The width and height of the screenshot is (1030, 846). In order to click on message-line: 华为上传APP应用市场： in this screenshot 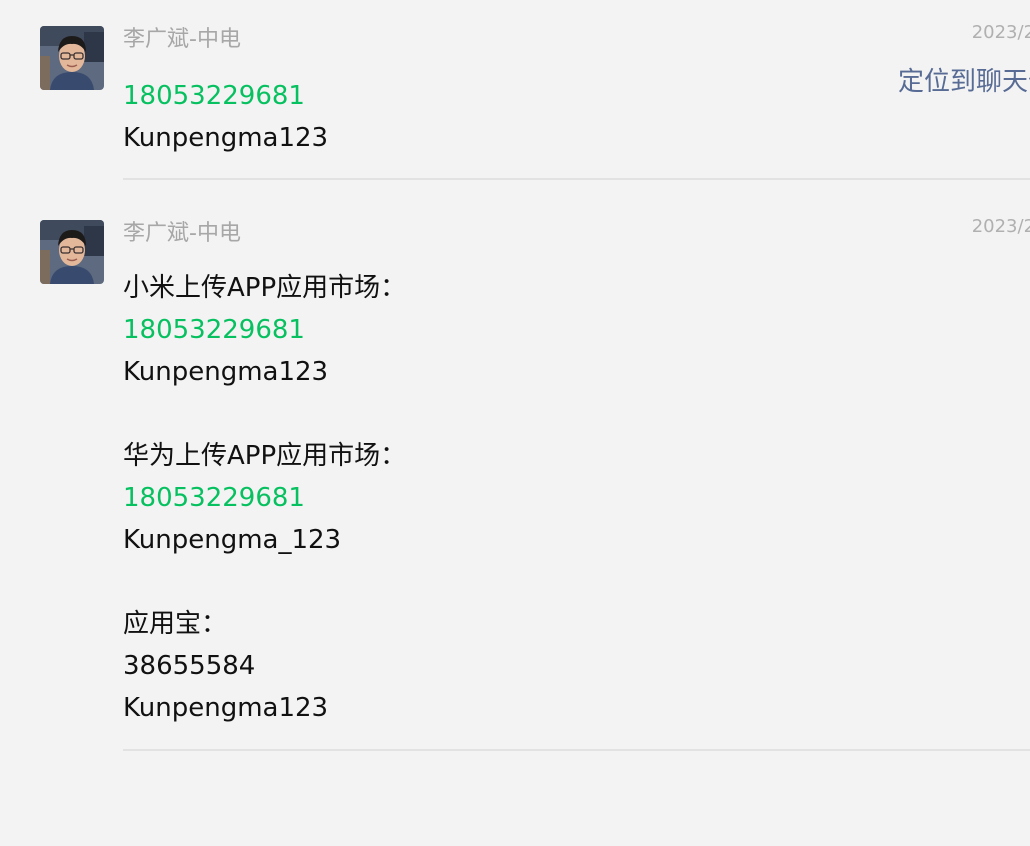, I will do `click(265, 456)`.